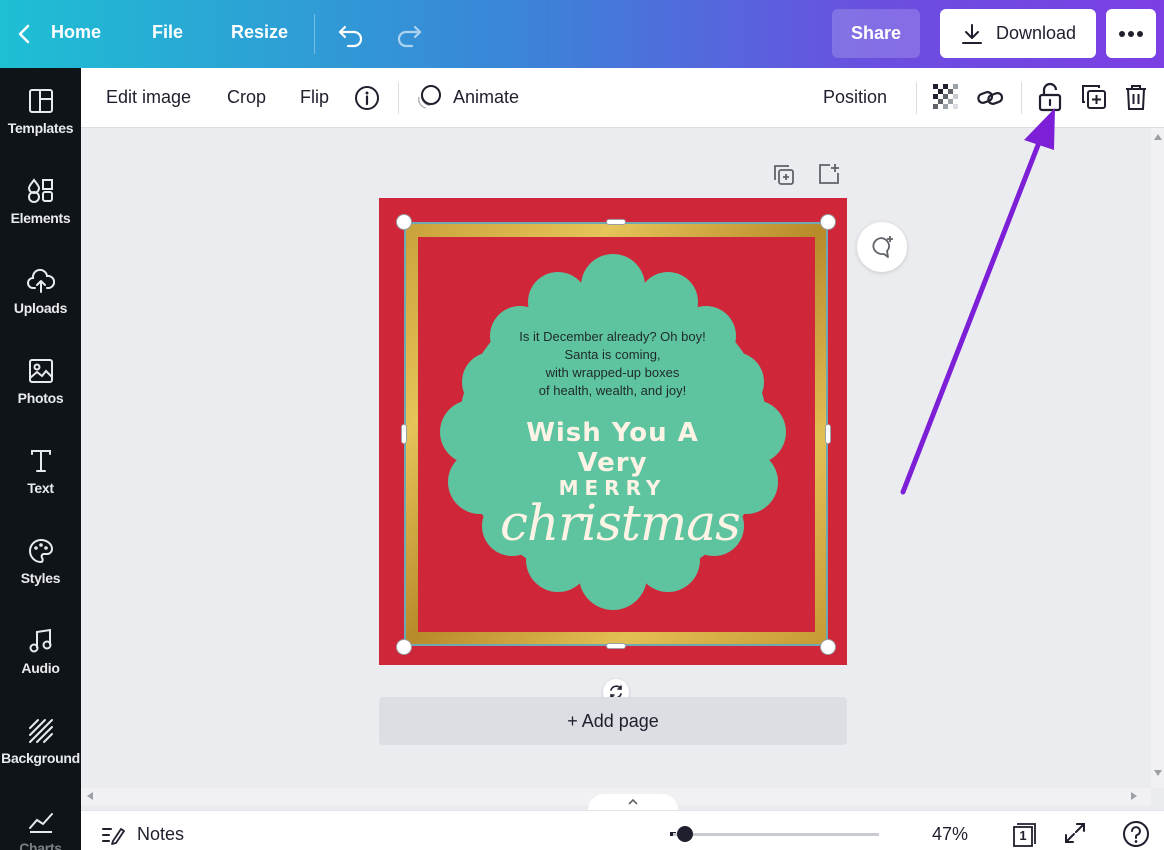 The width and height of the screenshot is (1164, 850). What do you see at coordinates (1036, 33) in the screenshot?
I see `download-label: Download` at bounding box center [1036, 33].